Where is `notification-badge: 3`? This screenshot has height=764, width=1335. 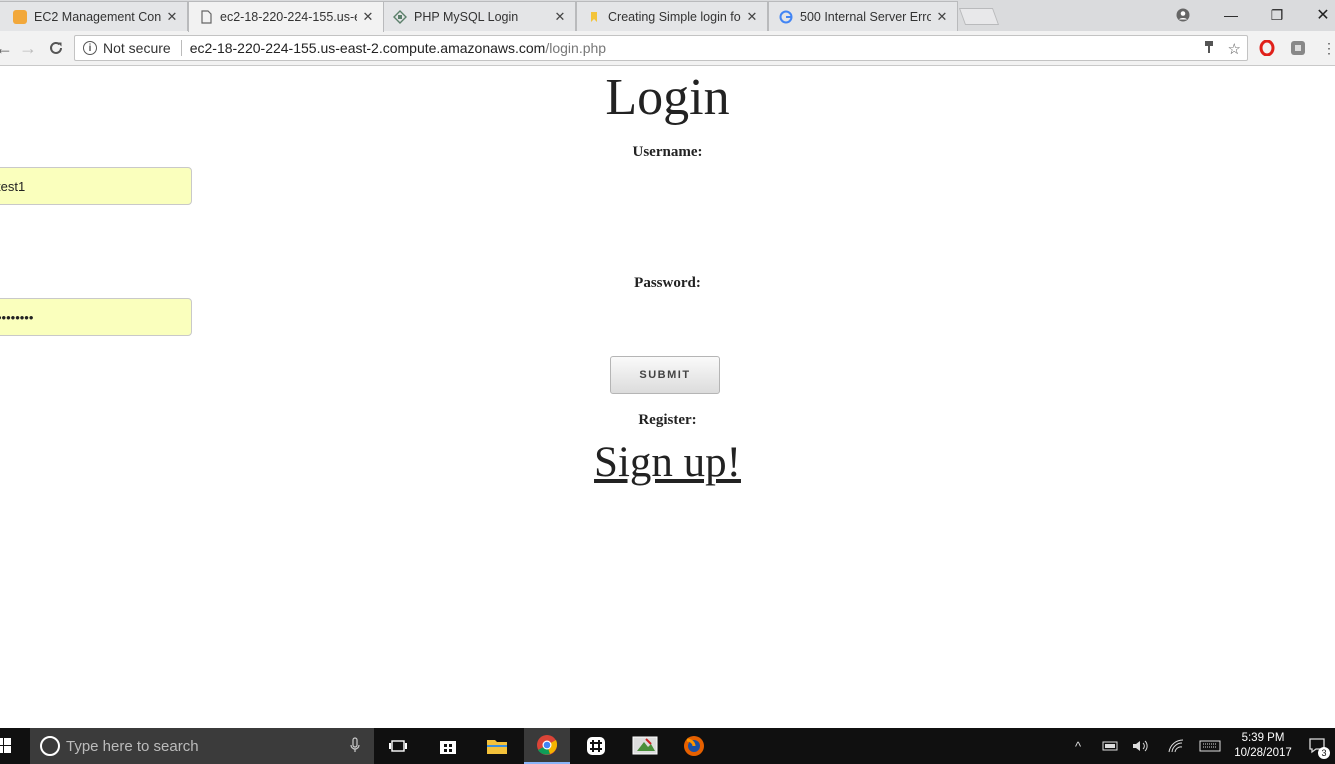 notification-badge: 3 is located at coordinates (1324, 753).